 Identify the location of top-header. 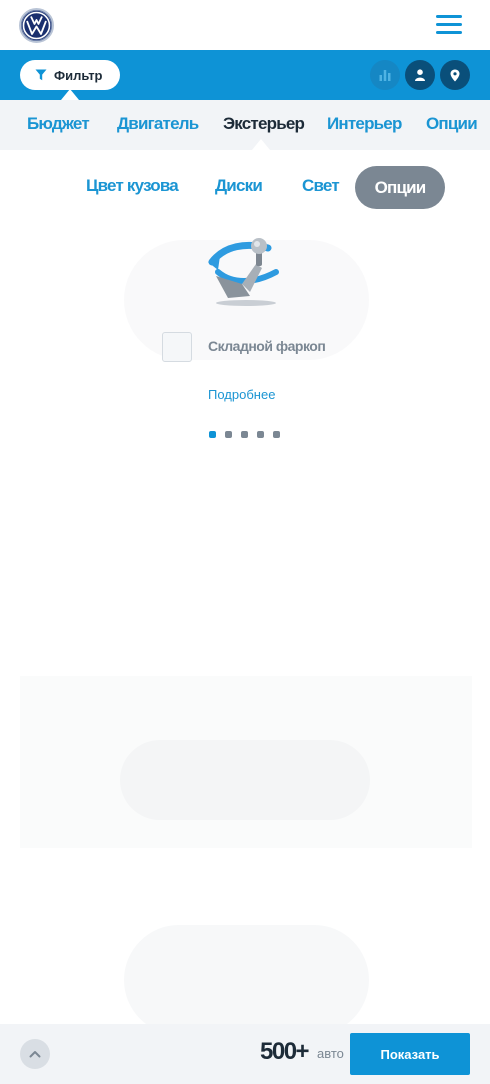
(245, 25).